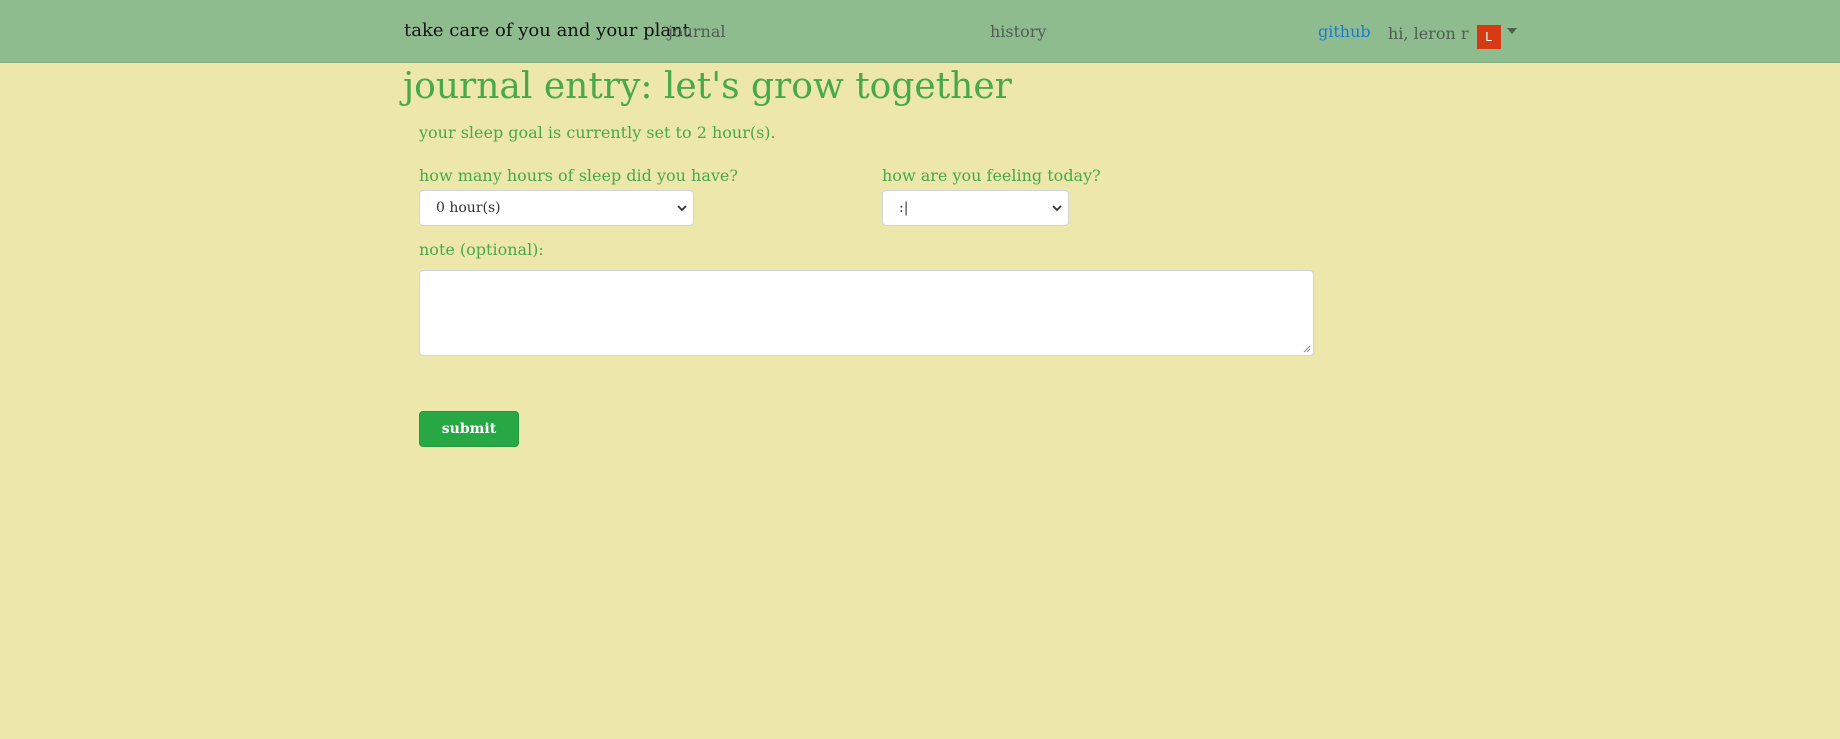 The width and height of the screenshot is (1840, 739). I want to click on submit-button: submit, so click(469, 429).